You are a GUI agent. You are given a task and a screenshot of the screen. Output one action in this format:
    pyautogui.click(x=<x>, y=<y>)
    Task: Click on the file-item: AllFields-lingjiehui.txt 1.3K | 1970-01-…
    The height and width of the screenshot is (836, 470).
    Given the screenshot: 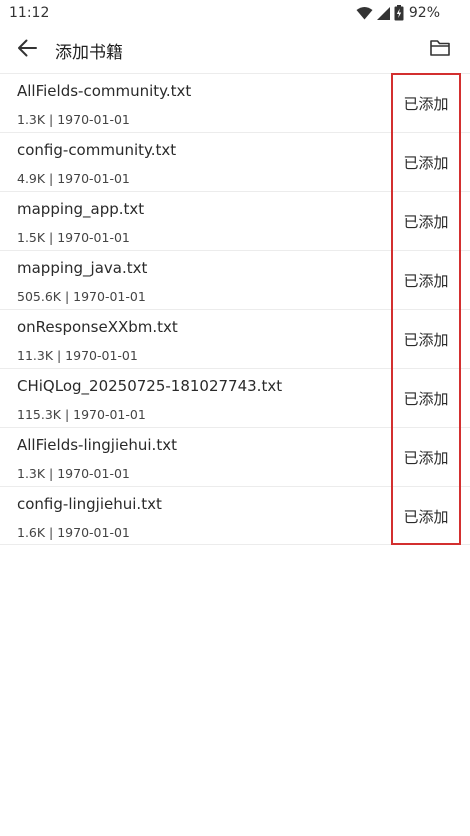 What is the action you would take?
    pyautogui.click(x=235, y=456)
    